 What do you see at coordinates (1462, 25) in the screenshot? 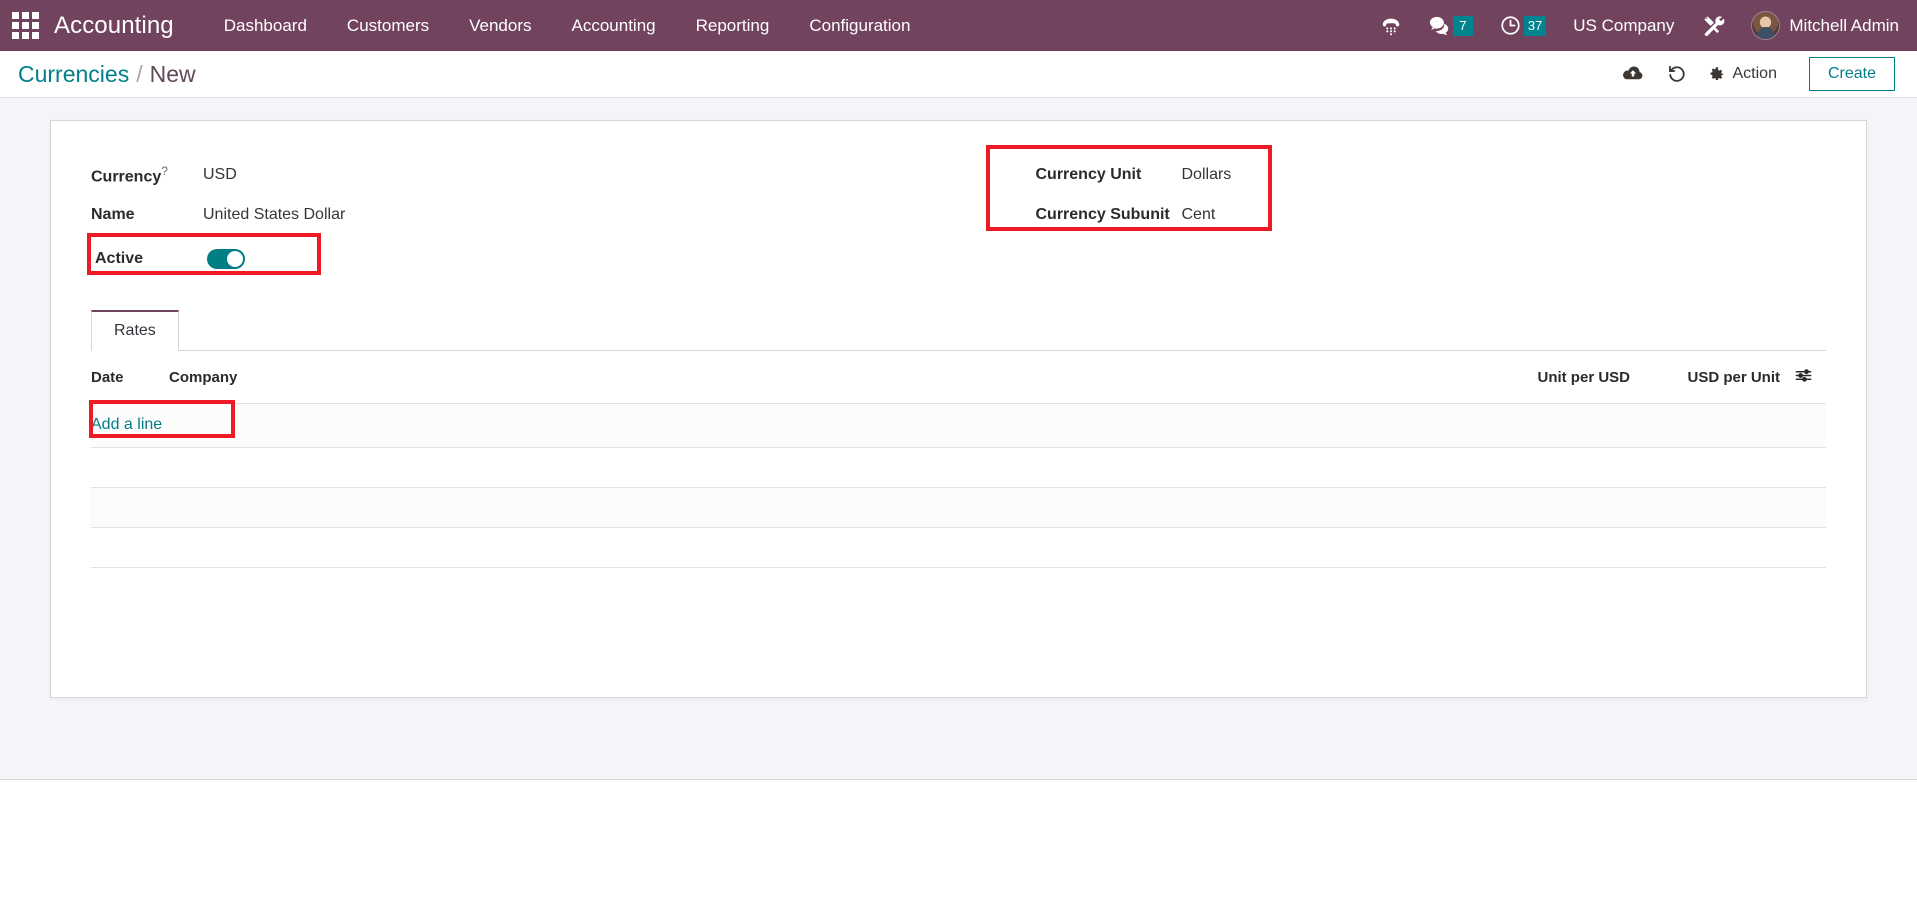
I see `messages-badge: 7` at bounding box center [1462, 25].